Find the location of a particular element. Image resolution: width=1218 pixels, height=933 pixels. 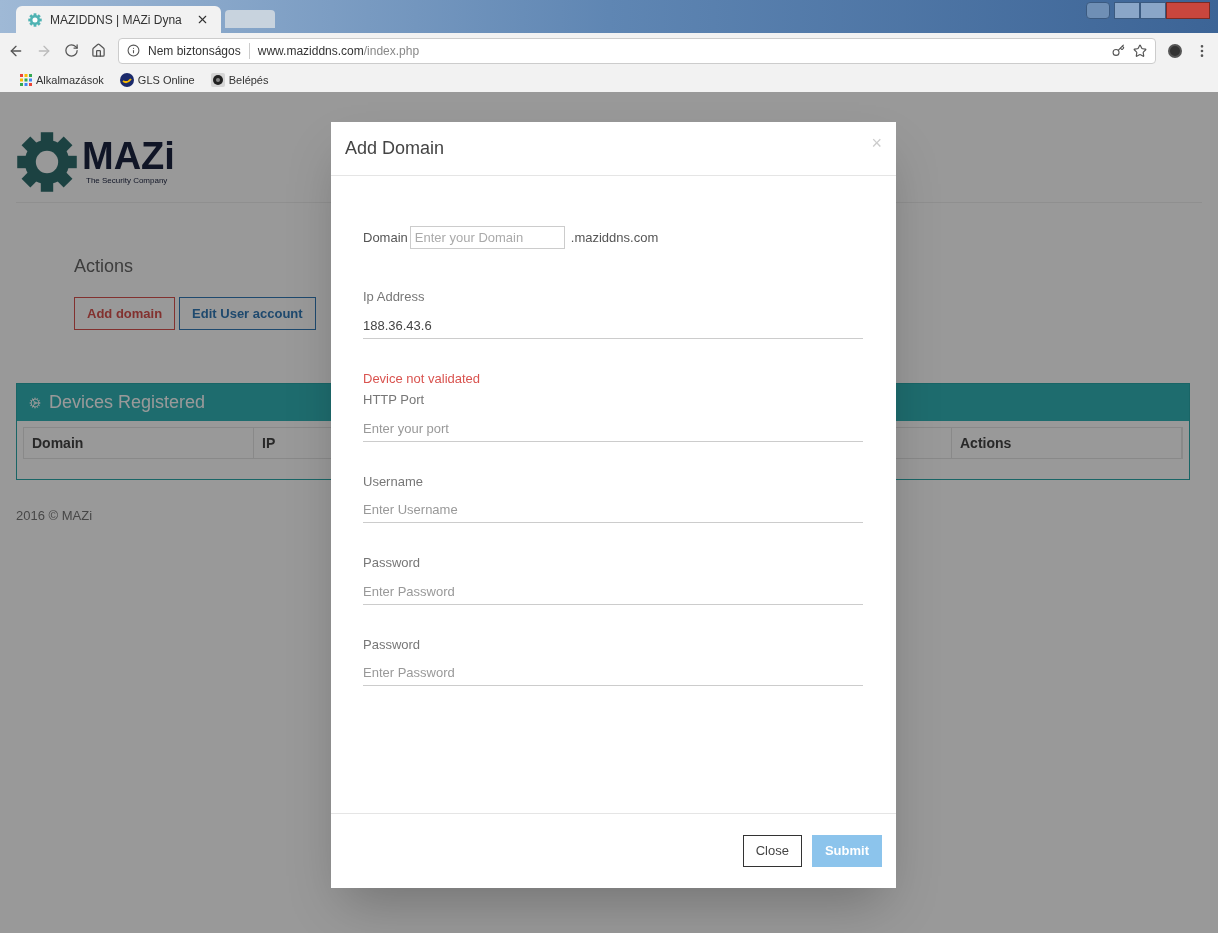

browser-tab: MAZIDDNS | MAZi Dyna is located at coordinates (118, 19).